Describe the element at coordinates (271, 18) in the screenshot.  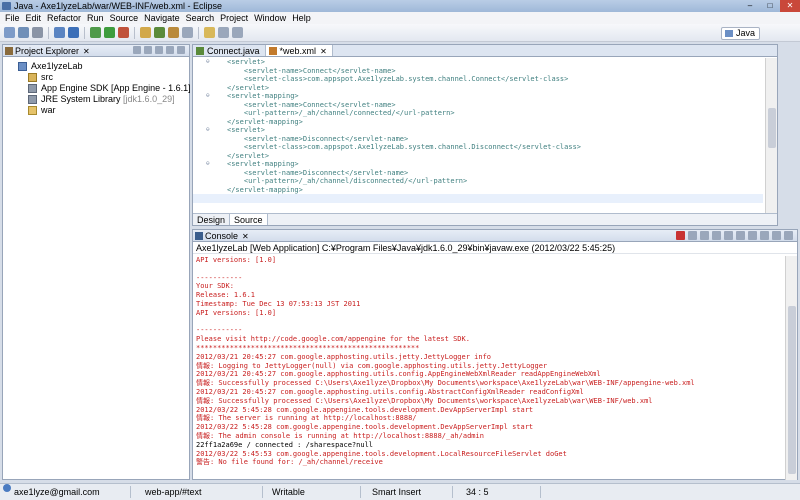
I see `menu-window: Window` at that location.